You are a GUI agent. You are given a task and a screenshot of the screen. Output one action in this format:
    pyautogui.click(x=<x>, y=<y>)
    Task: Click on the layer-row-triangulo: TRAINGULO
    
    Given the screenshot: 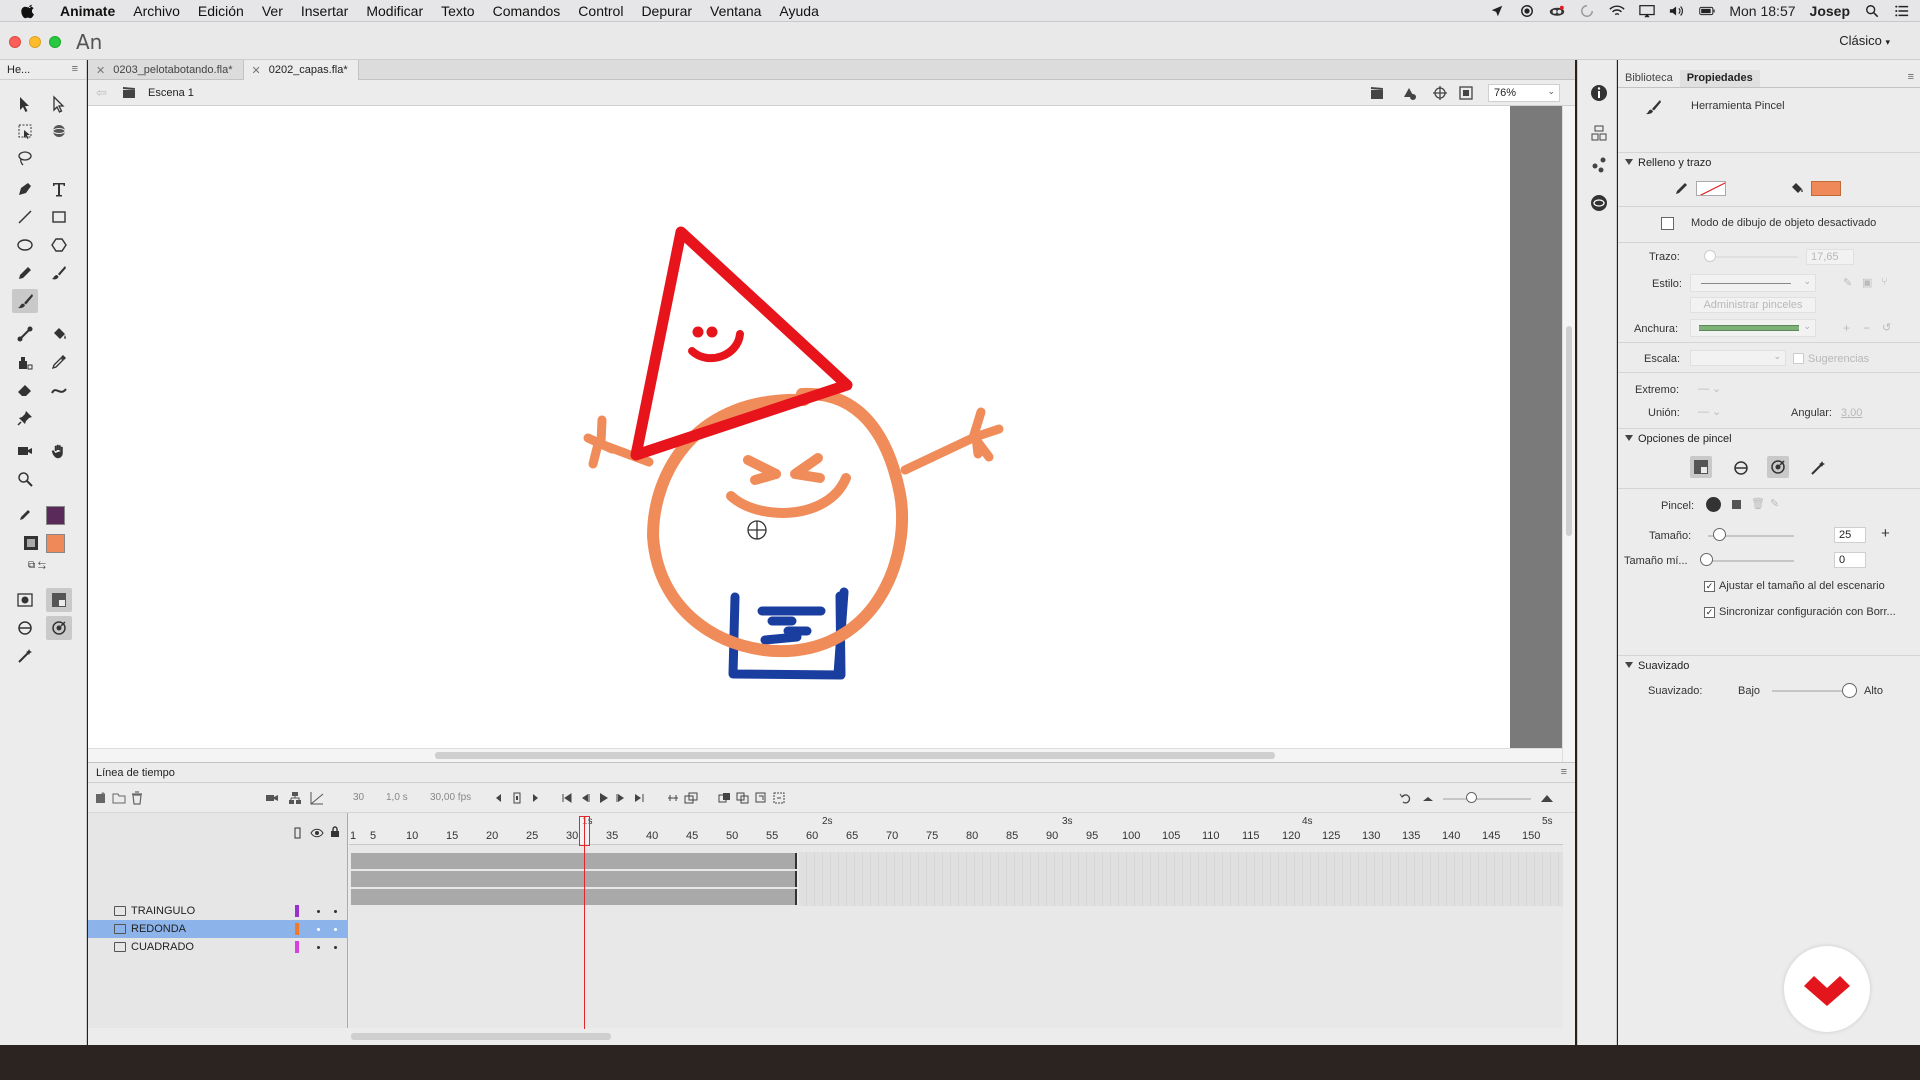 What is the action you would take?
    pyautogui.click(x=218, y=911)
    